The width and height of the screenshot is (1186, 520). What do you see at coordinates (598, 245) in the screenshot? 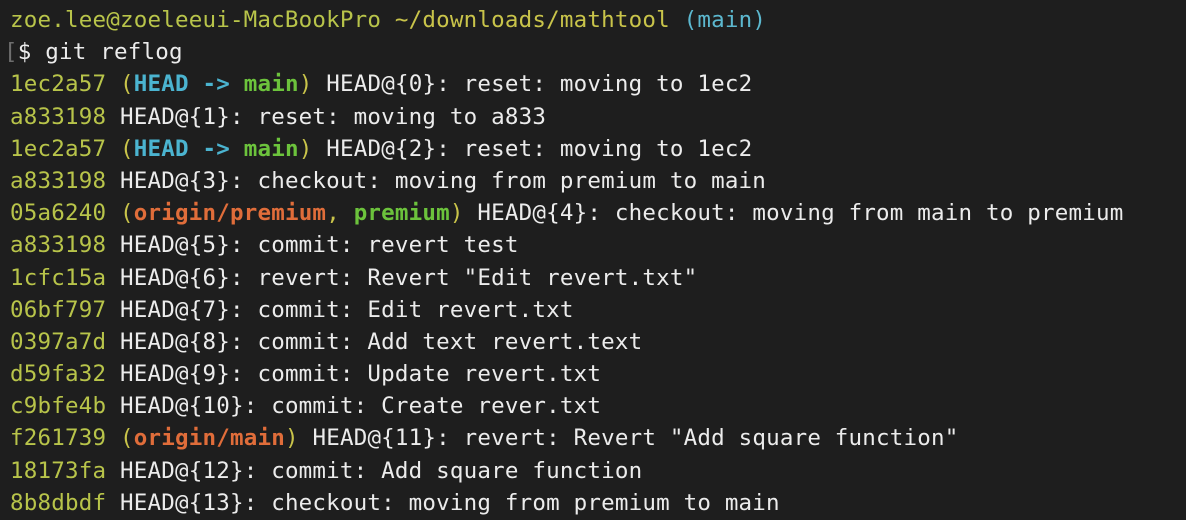
I see `reflog-entry: a833198 HEAD@{5}: commit: revert test` at bounding box center [598, 245].